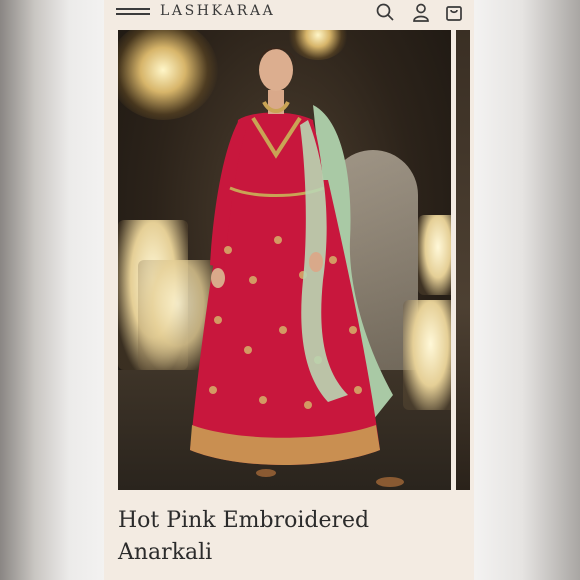  Describe the element at coordinates (288, 537) in the screenshot. I see `product-title: Hot Pink Embroidered Anarkali` at that location.